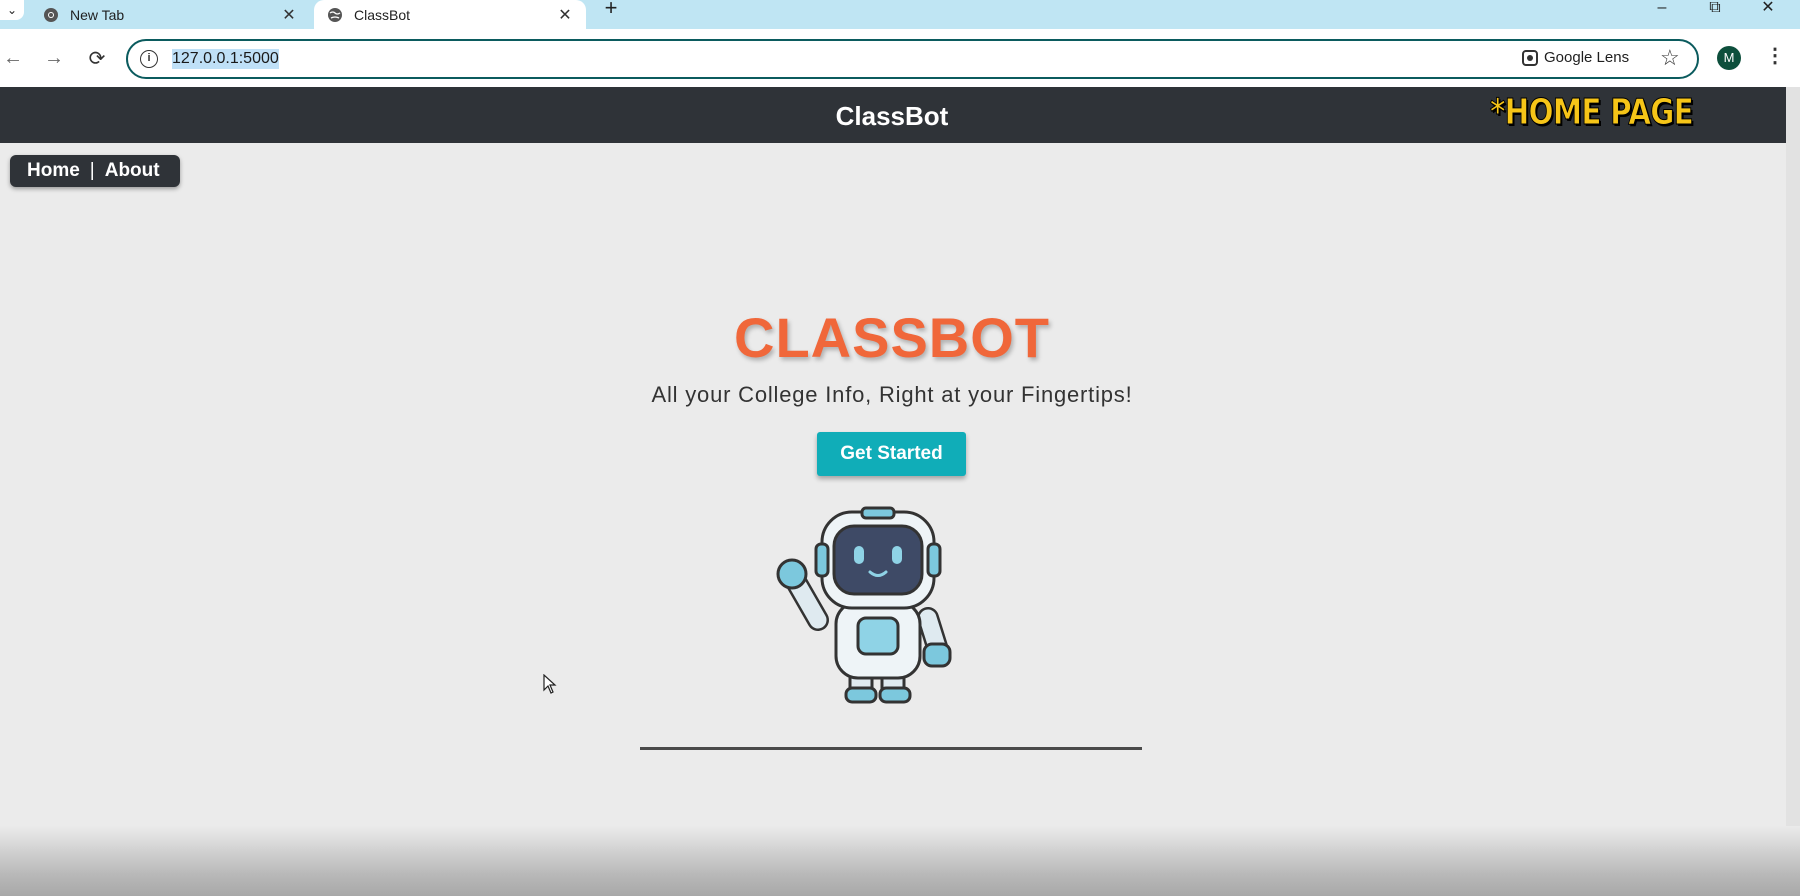 The width and height of the screenshot is (1800, 896). What do you see at coordinates (1715, 9) in the screenshot?
I see `restore-icon: ⧉` at bounding box center [1715, 9].